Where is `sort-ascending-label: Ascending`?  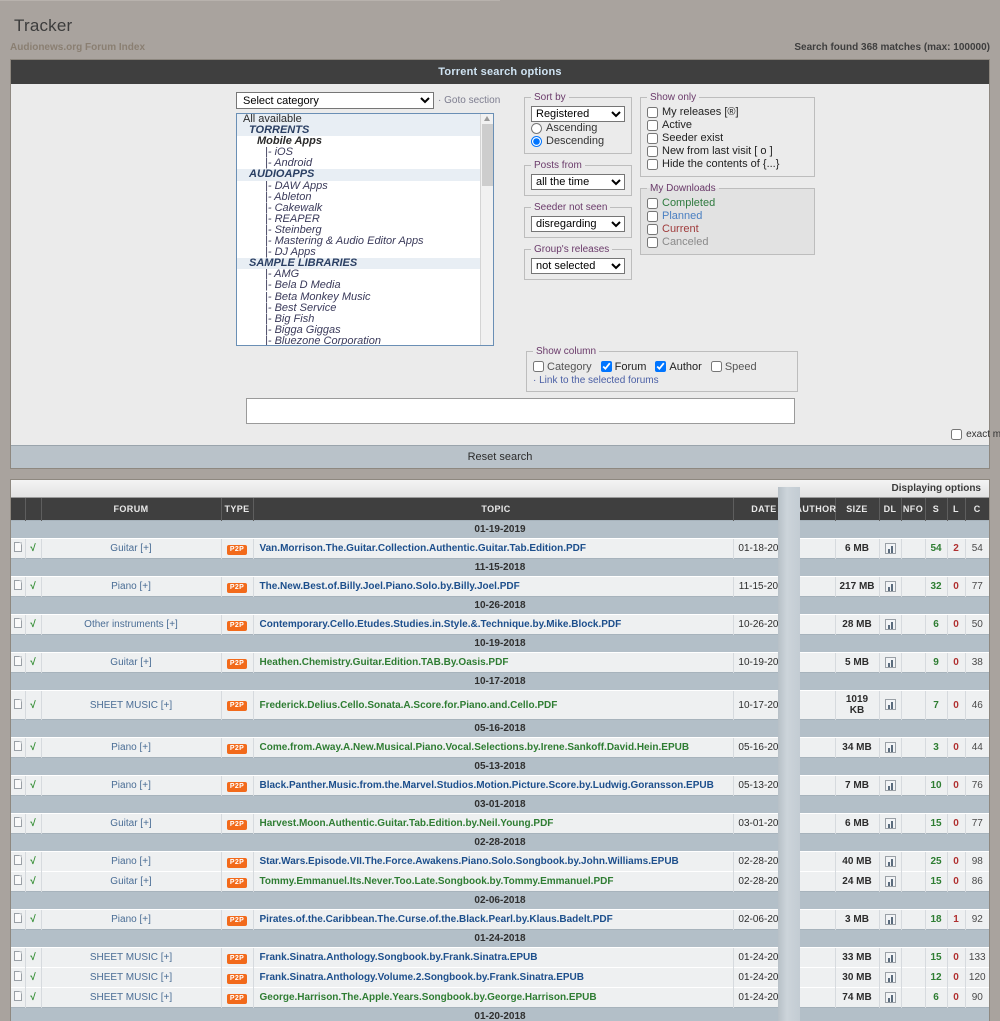
sort-ascending-label: Ascending is located at coordinates (571, 128).